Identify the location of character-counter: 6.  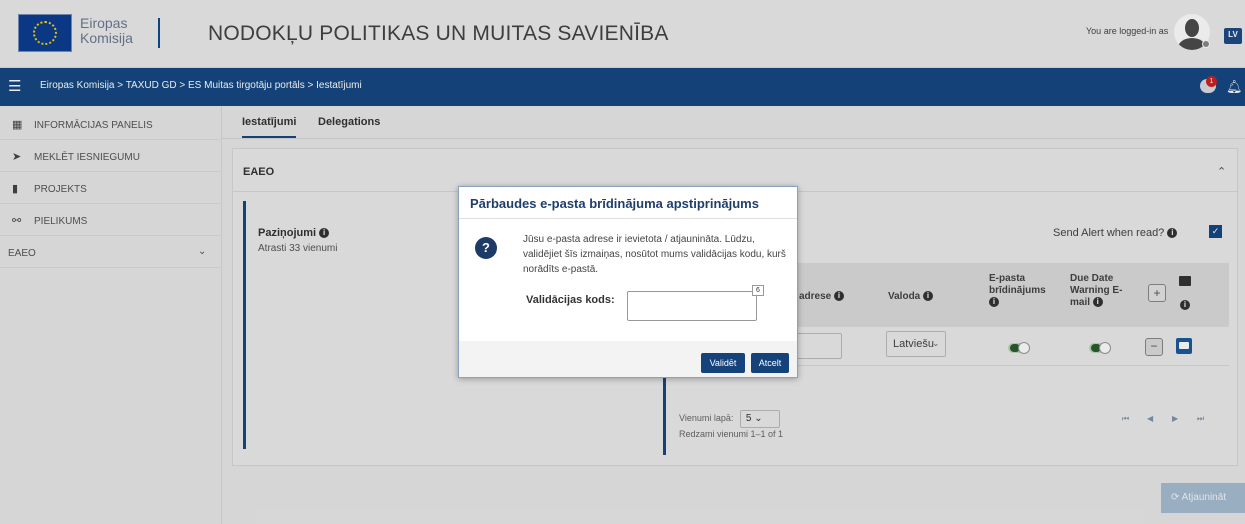
(758, 290).